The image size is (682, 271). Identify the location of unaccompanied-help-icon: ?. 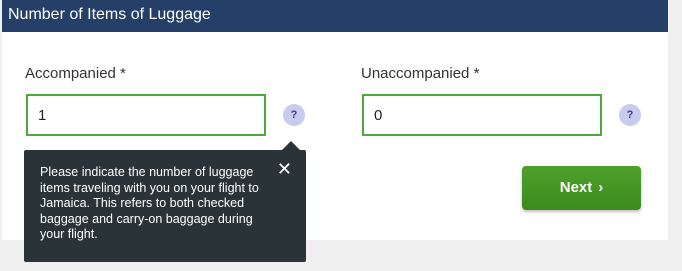
(630, 115).